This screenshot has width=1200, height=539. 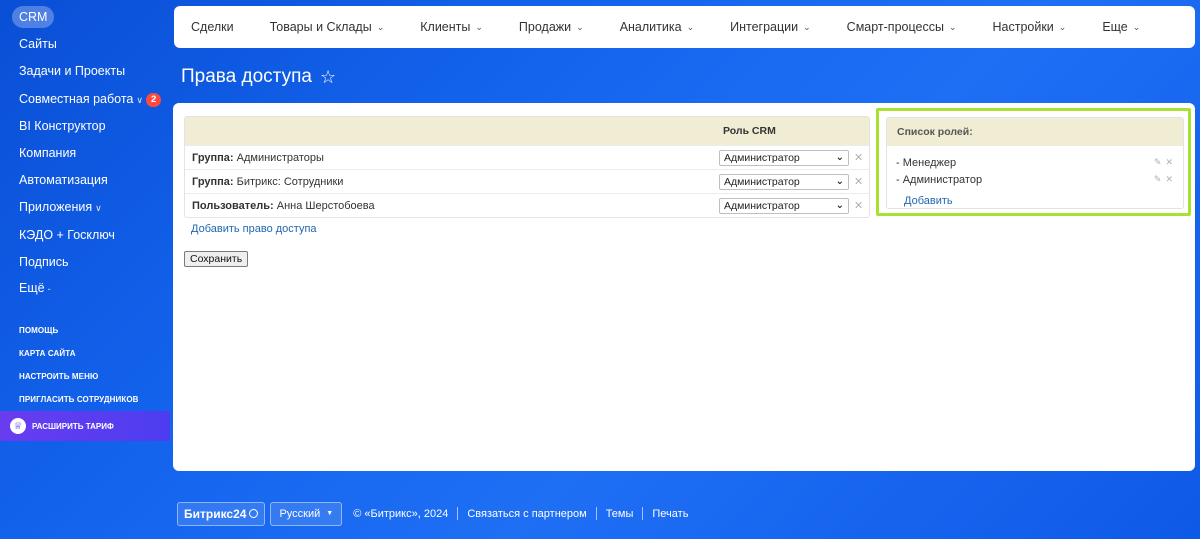 I want to click on star-icon: ☆, so click(x=328, y=77).